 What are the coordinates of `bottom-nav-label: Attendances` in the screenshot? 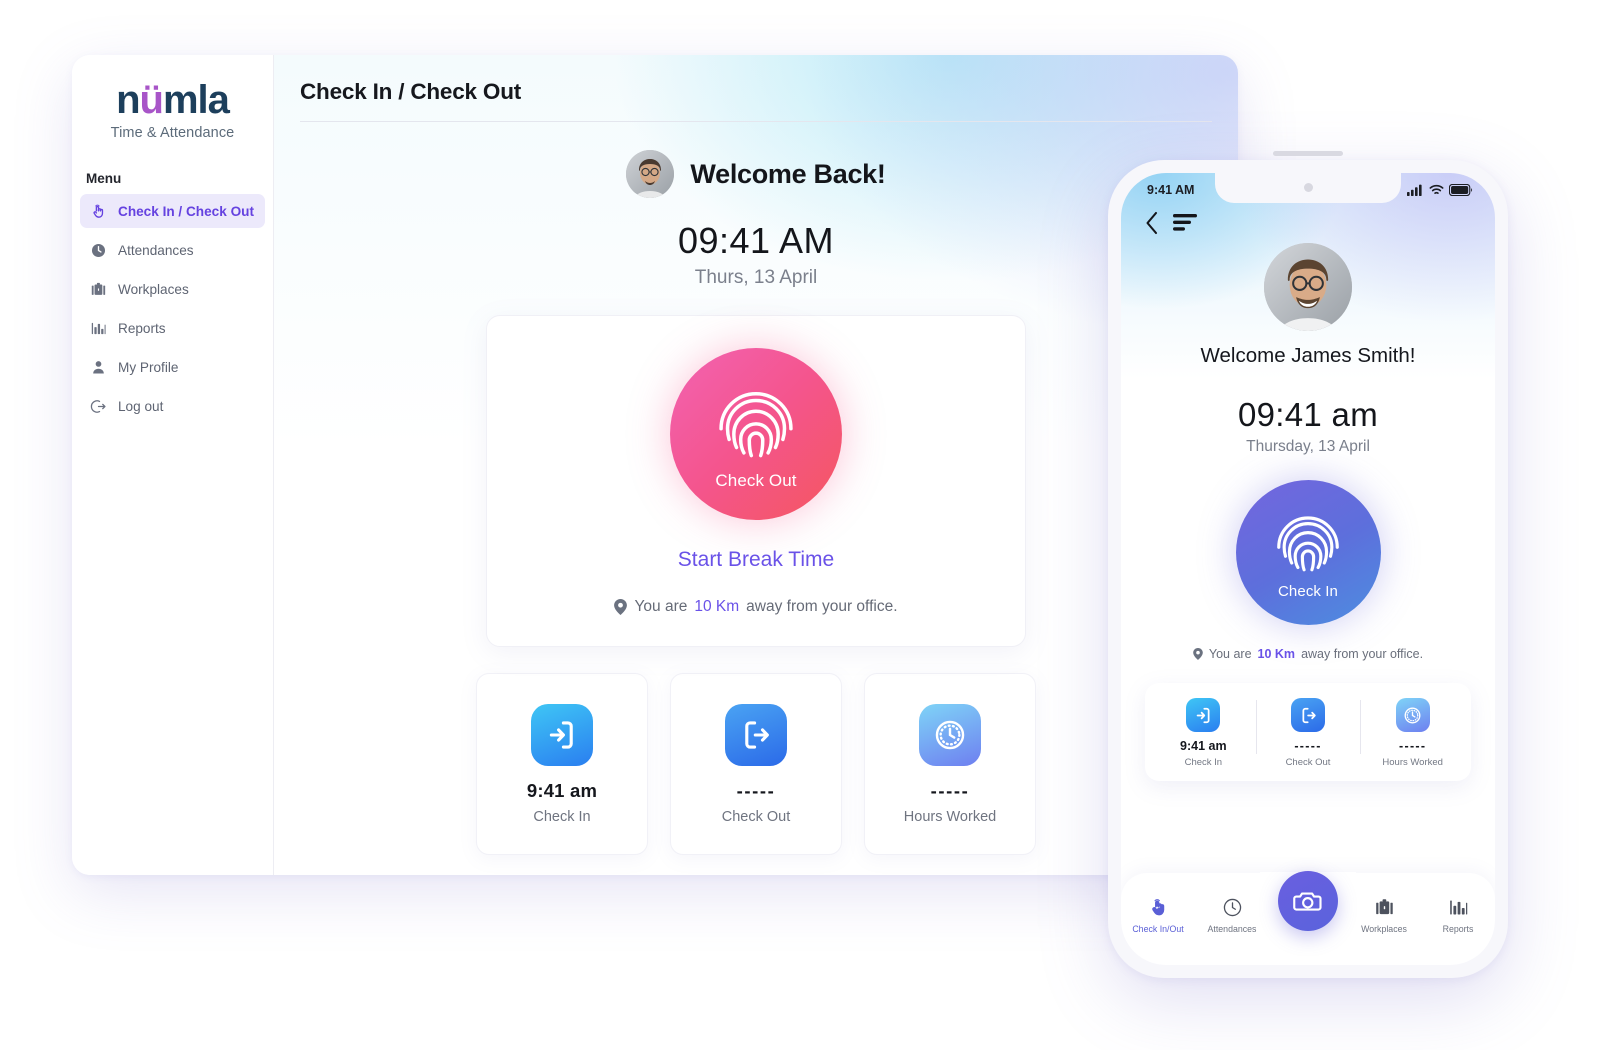 It's located at (1232, 929).